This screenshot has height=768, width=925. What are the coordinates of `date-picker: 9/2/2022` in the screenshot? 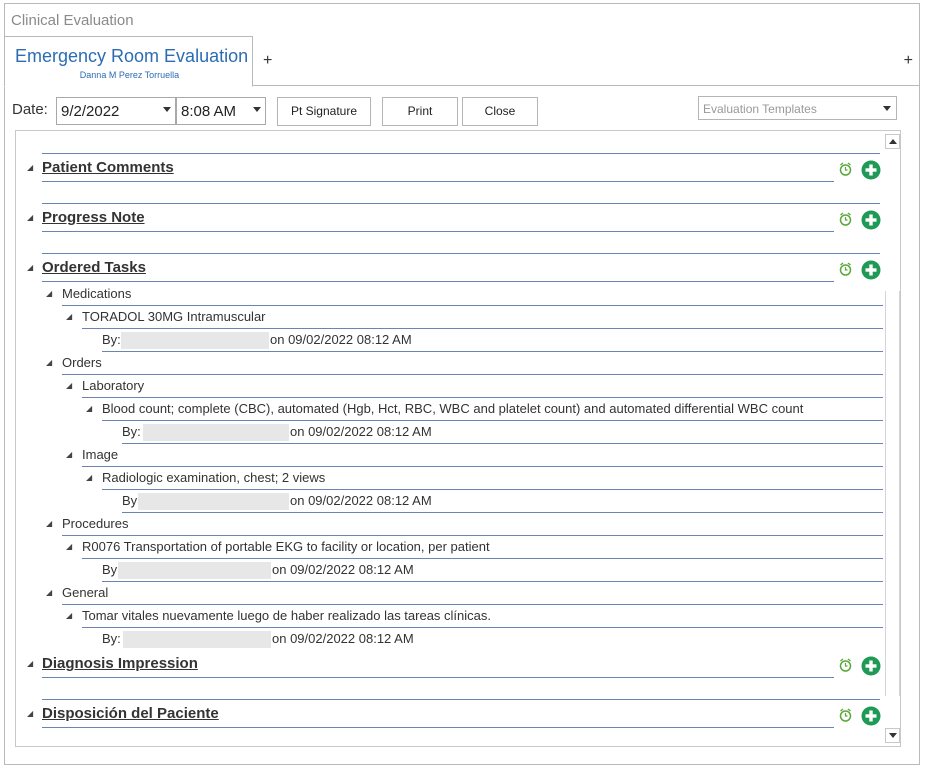 It's located at (116, 111).